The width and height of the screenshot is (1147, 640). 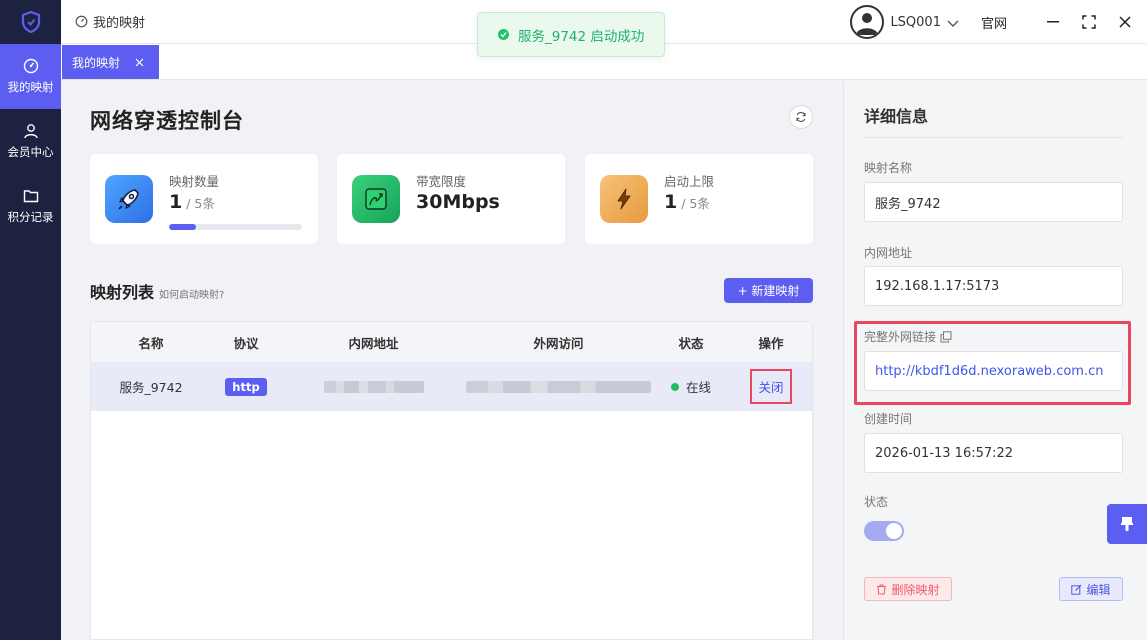 What do you see at coordinates (558, 343) in the screenshot?
I see `column-header: 外网访问` at bounding box center [558, 343].